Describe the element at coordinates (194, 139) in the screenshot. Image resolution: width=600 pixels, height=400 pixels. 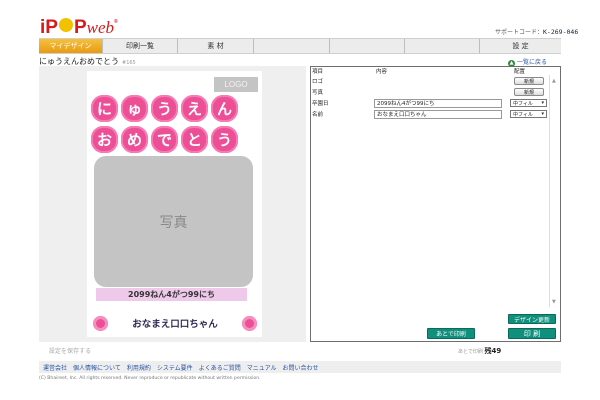
I see `flower-char: と` at that location.